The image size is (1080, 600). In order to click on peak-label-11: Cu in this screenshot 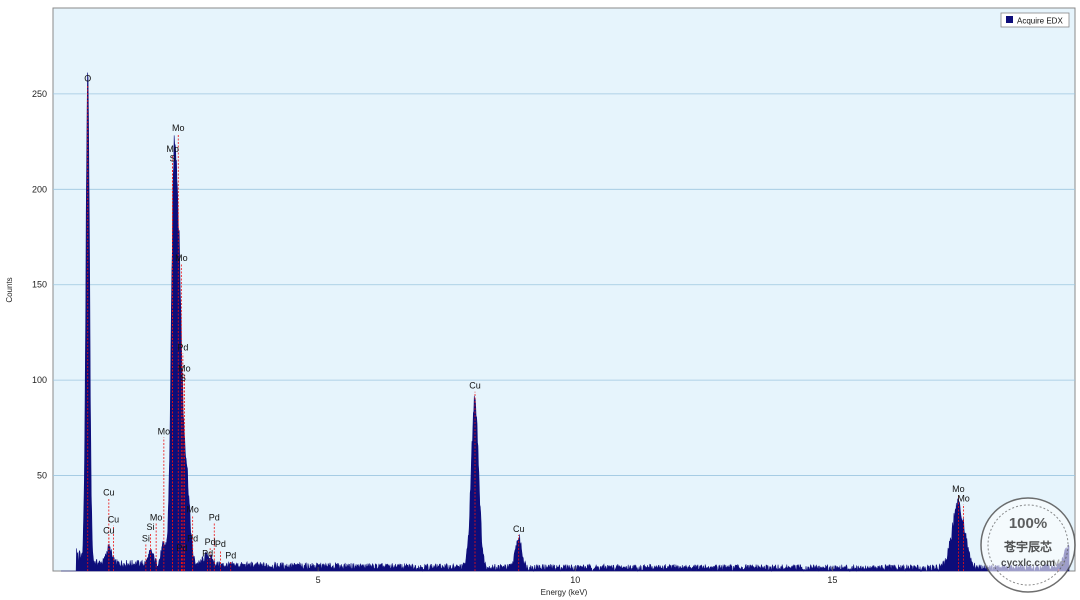, I will do `click(109, 531)`.